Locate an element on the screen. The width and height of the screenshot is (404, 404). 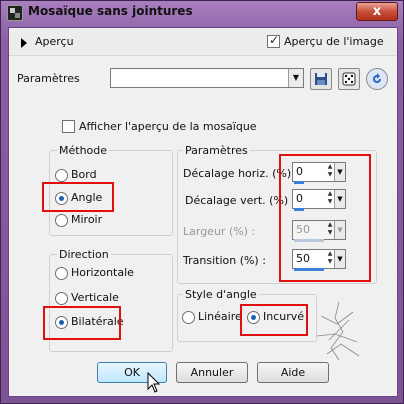
presets-combo: ▼ is located at coordinates (207, 78).